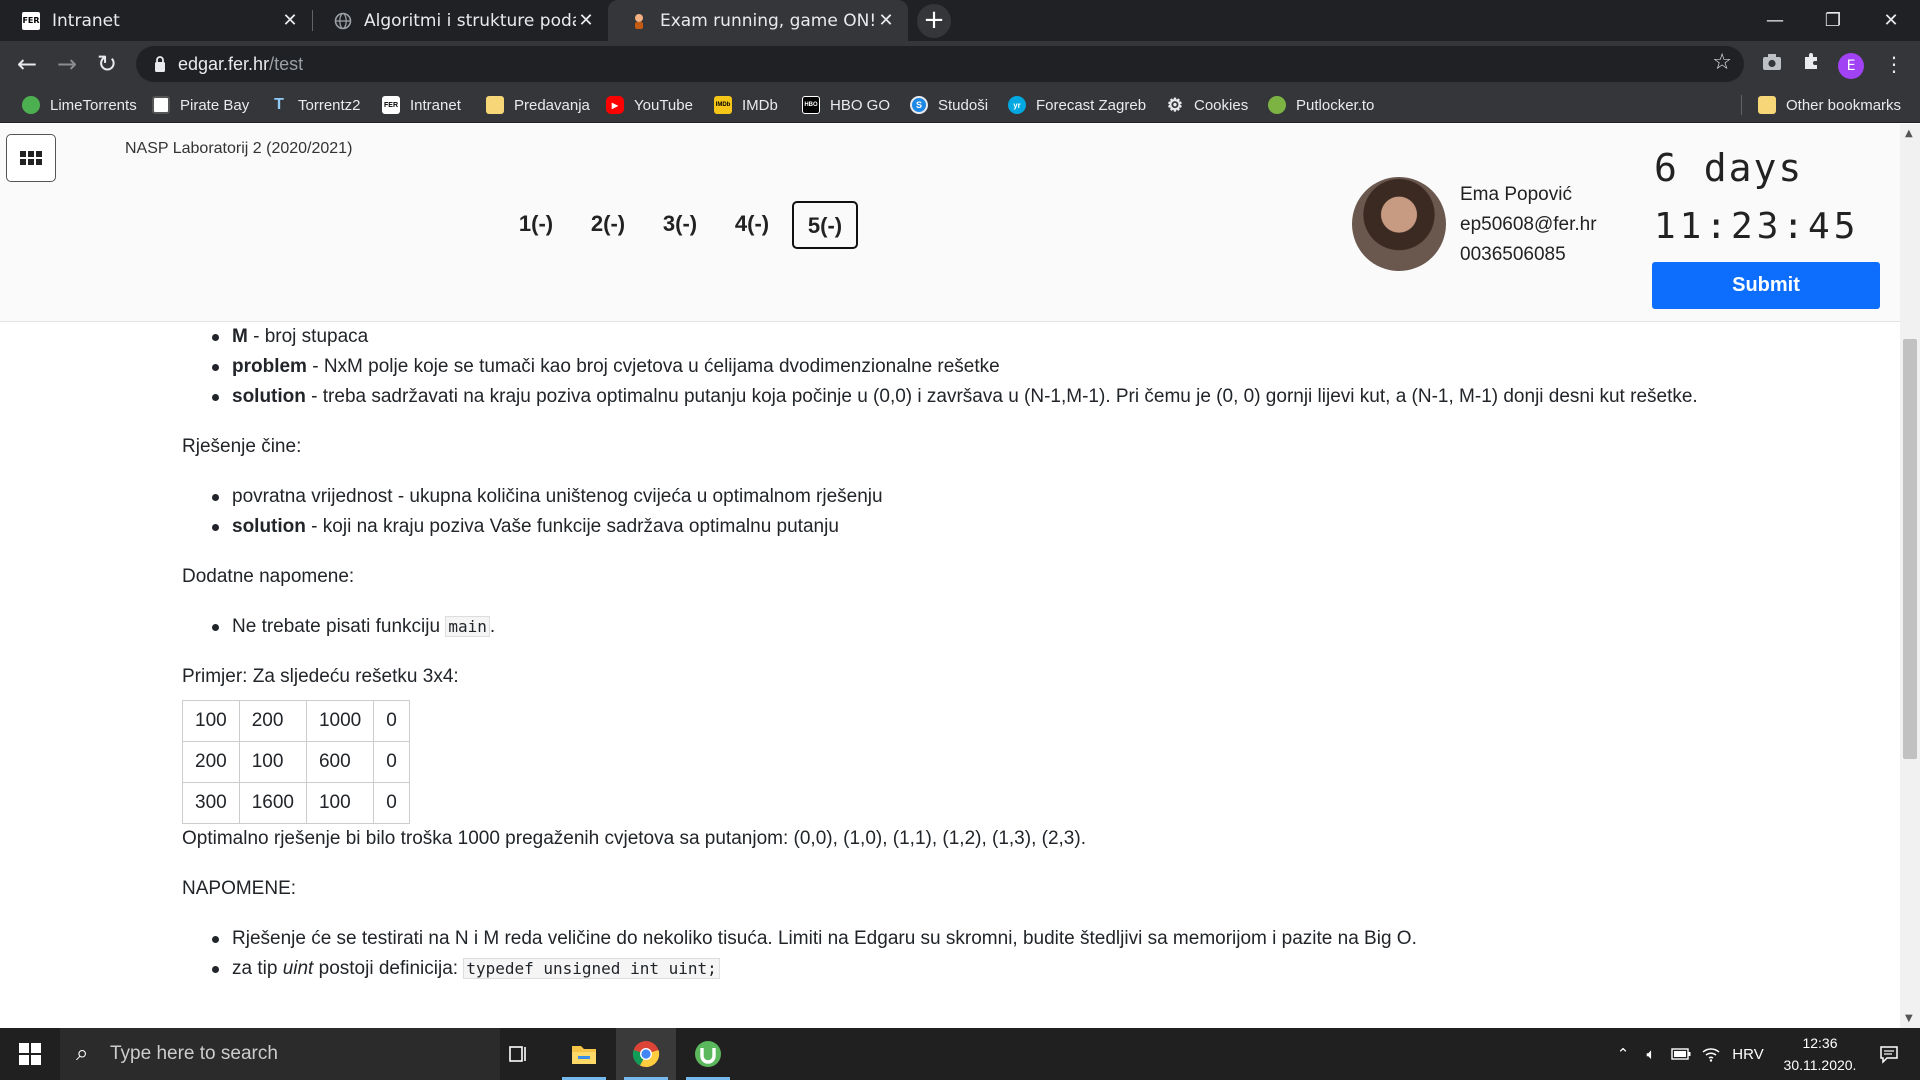 This screenshot has width=1920, height=1080. Describe the element at coordinates (680, 225) in the screenshot. I see `question-button-3: 3(-)` at that location.